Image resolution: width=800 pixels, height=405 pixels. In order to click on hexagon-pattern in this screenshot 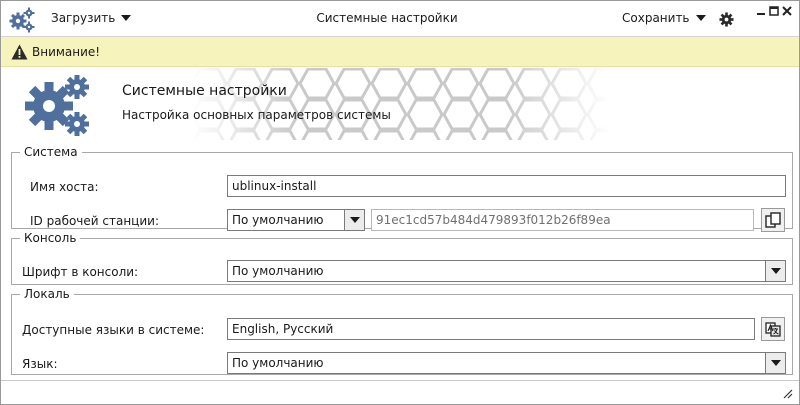, I will do `click(401, 104)`.